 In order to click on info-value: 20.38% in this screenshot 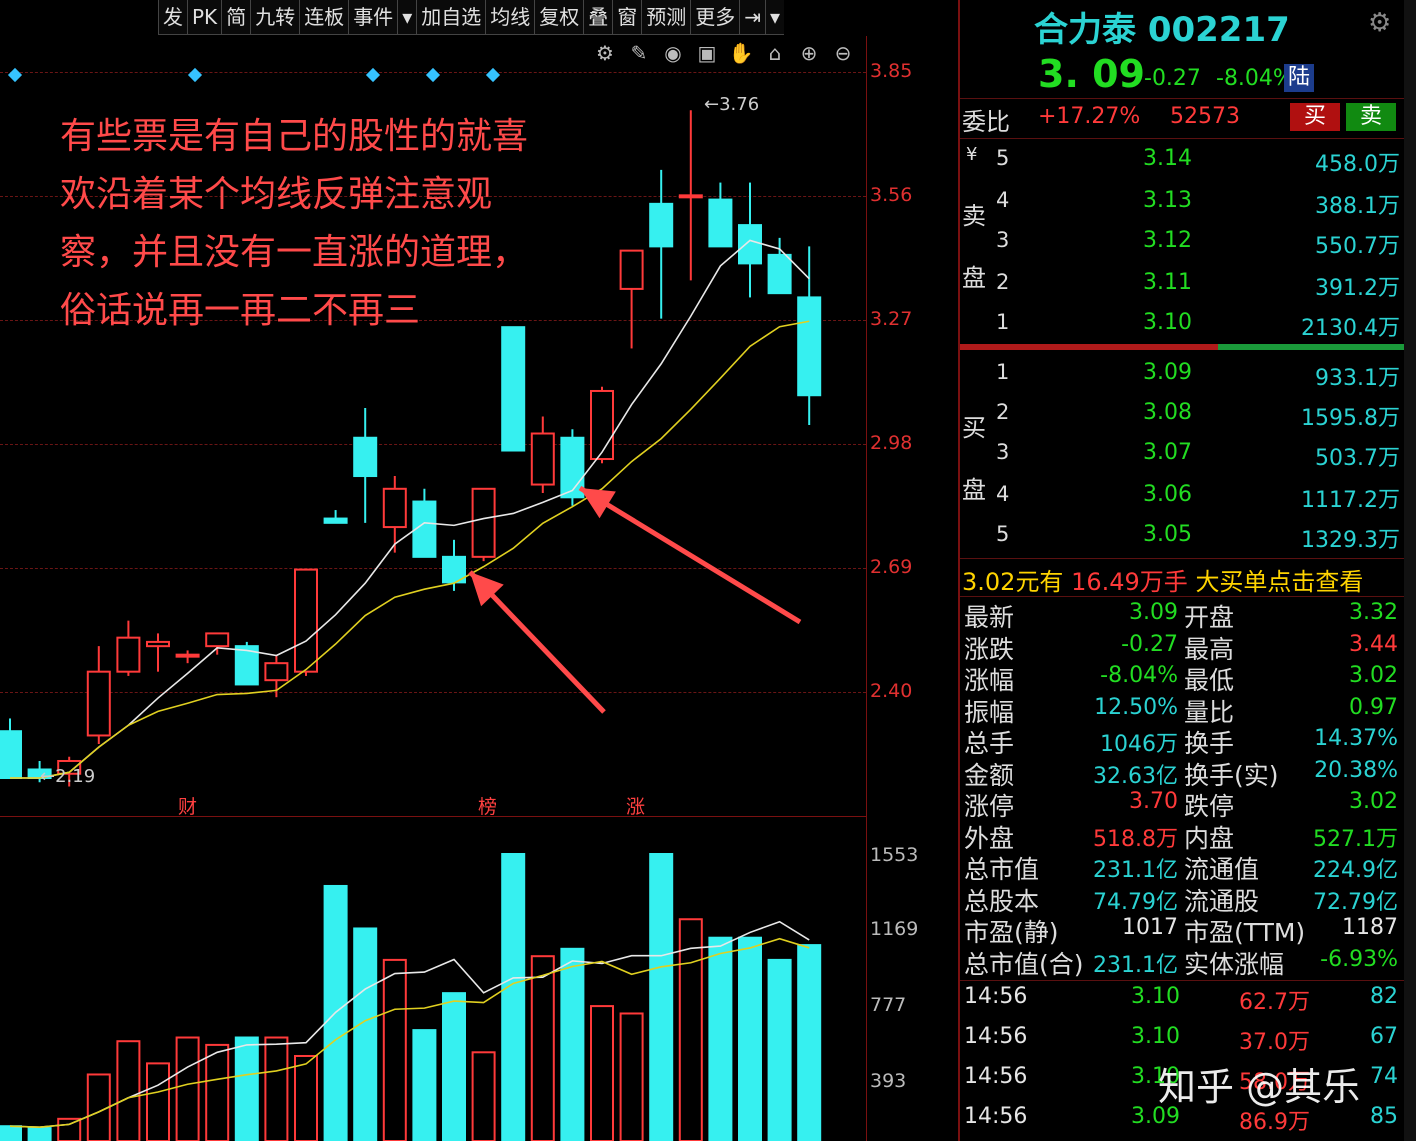, I will do `click(1356, 770)`.